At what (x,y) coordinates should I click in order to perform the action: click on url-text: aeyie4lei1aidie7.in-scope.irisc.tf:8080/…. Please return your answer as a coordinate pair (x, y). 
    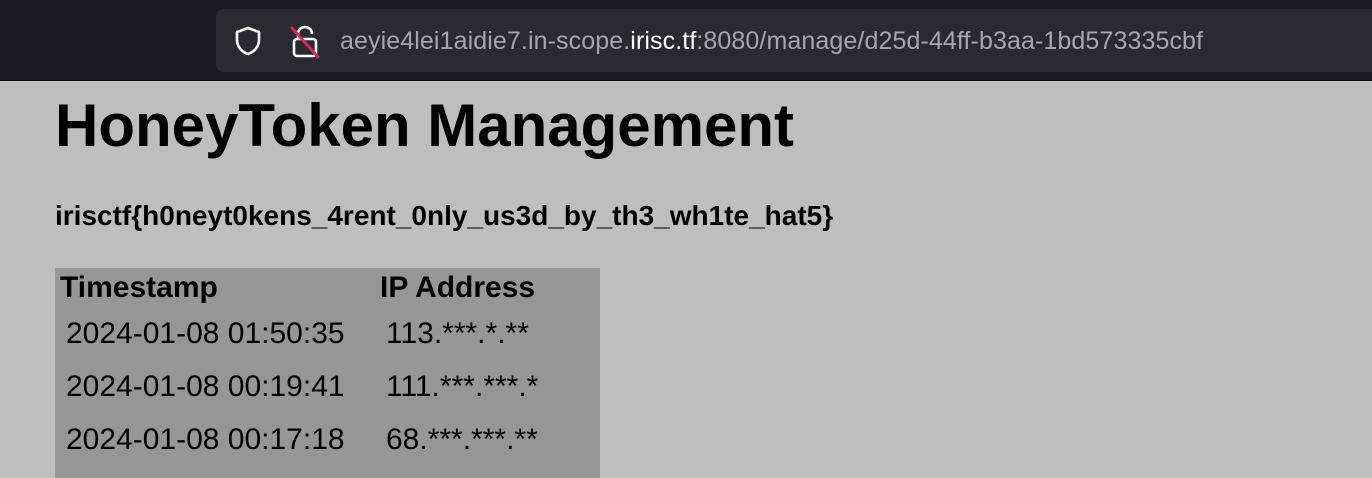
    Looking at the image, I should click on (771, 41).